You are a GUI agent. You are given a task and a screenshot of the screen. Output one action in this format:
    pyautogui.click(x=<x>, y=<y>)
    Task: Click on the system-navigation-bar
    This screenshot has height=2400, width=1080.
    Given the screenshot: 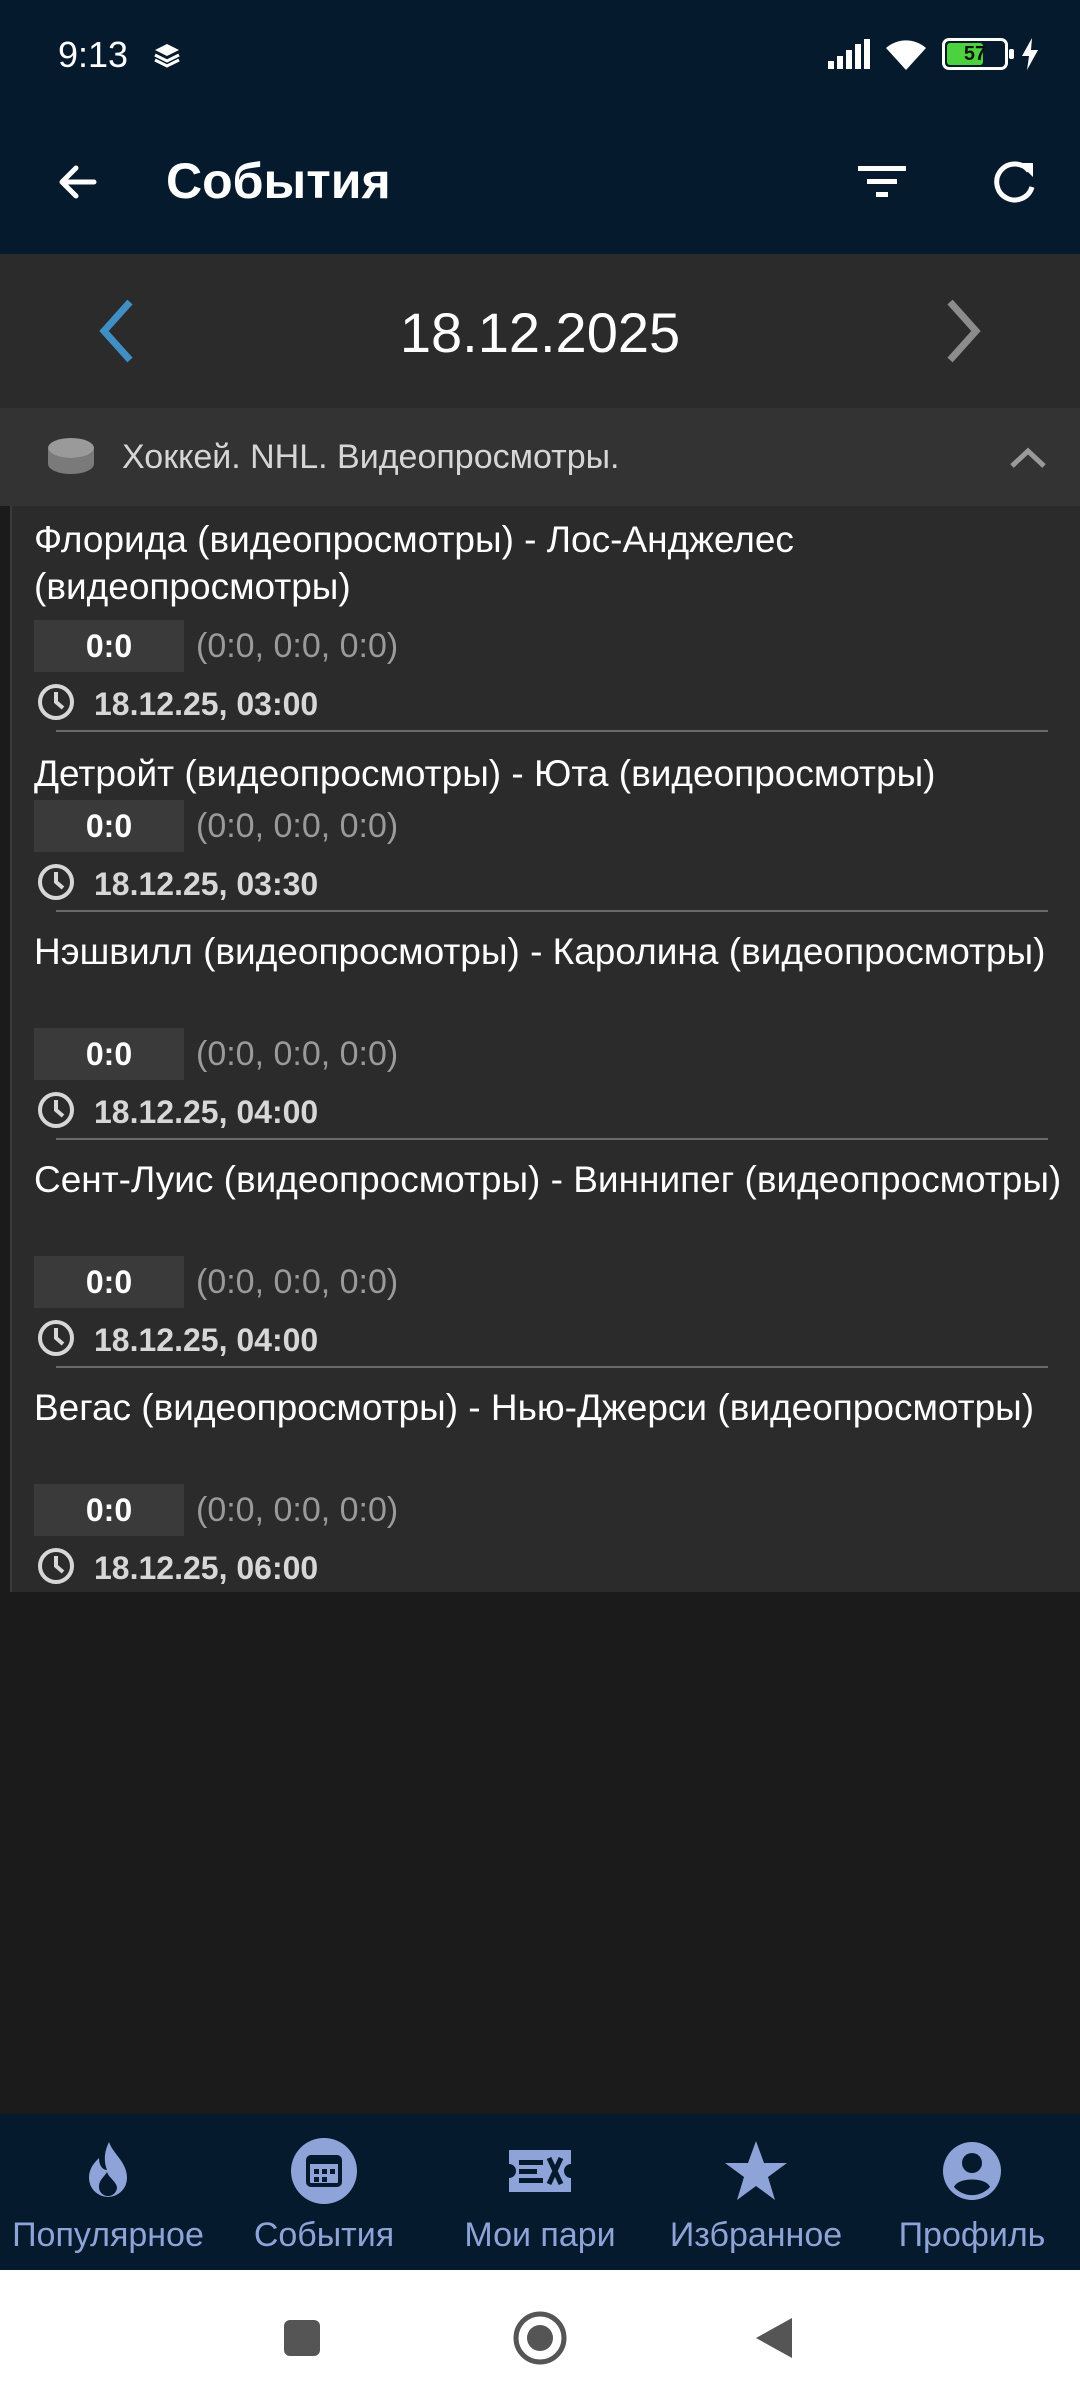 What is the action you would take?
    pyautogui.click(x=540, y=2335)
    